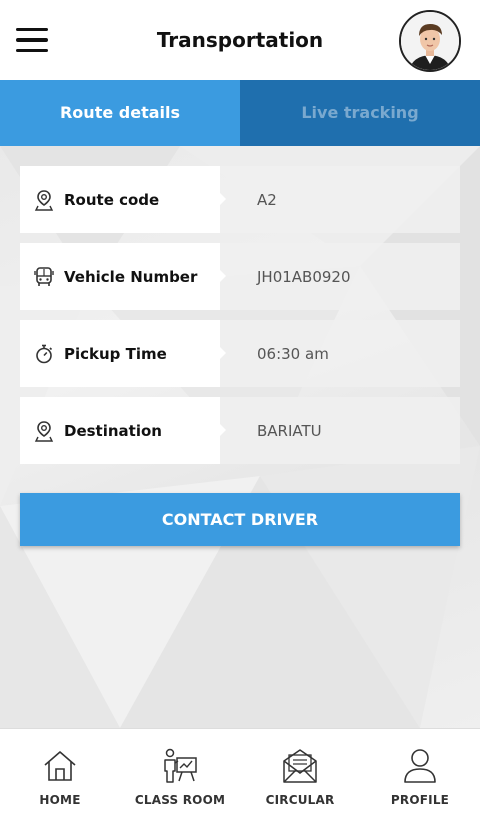 The image size is (480, 821). What do you see at coordinates (340, 353) in the screenshot?
I see `detail-value: 06:30 am` at bounding box center [340, 353].